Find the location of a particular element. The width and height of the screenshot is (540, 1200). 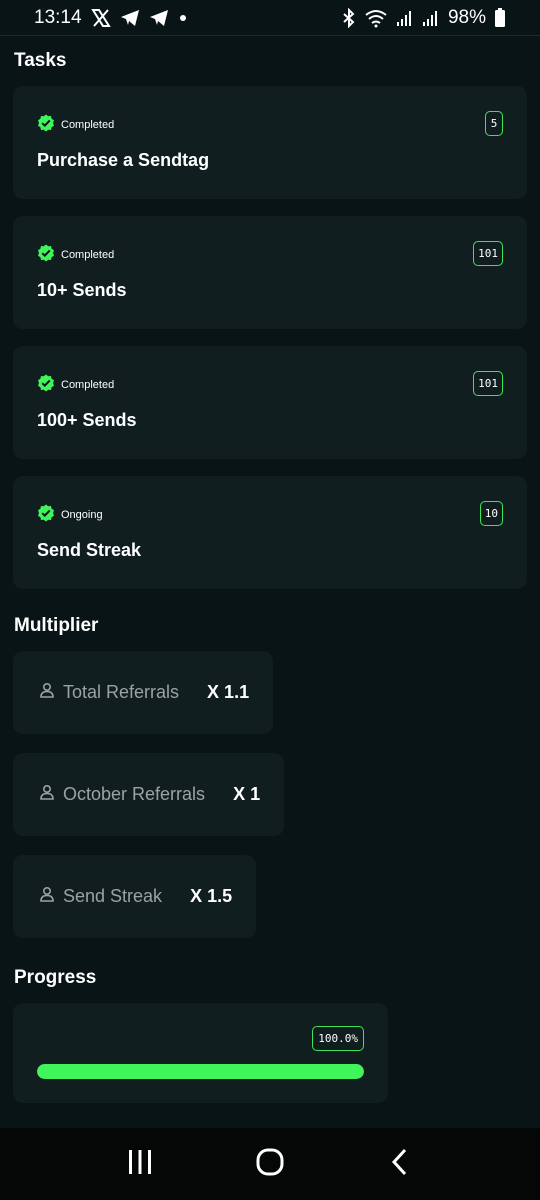

task-title: Send Streak is located at coordinates (89, 550).